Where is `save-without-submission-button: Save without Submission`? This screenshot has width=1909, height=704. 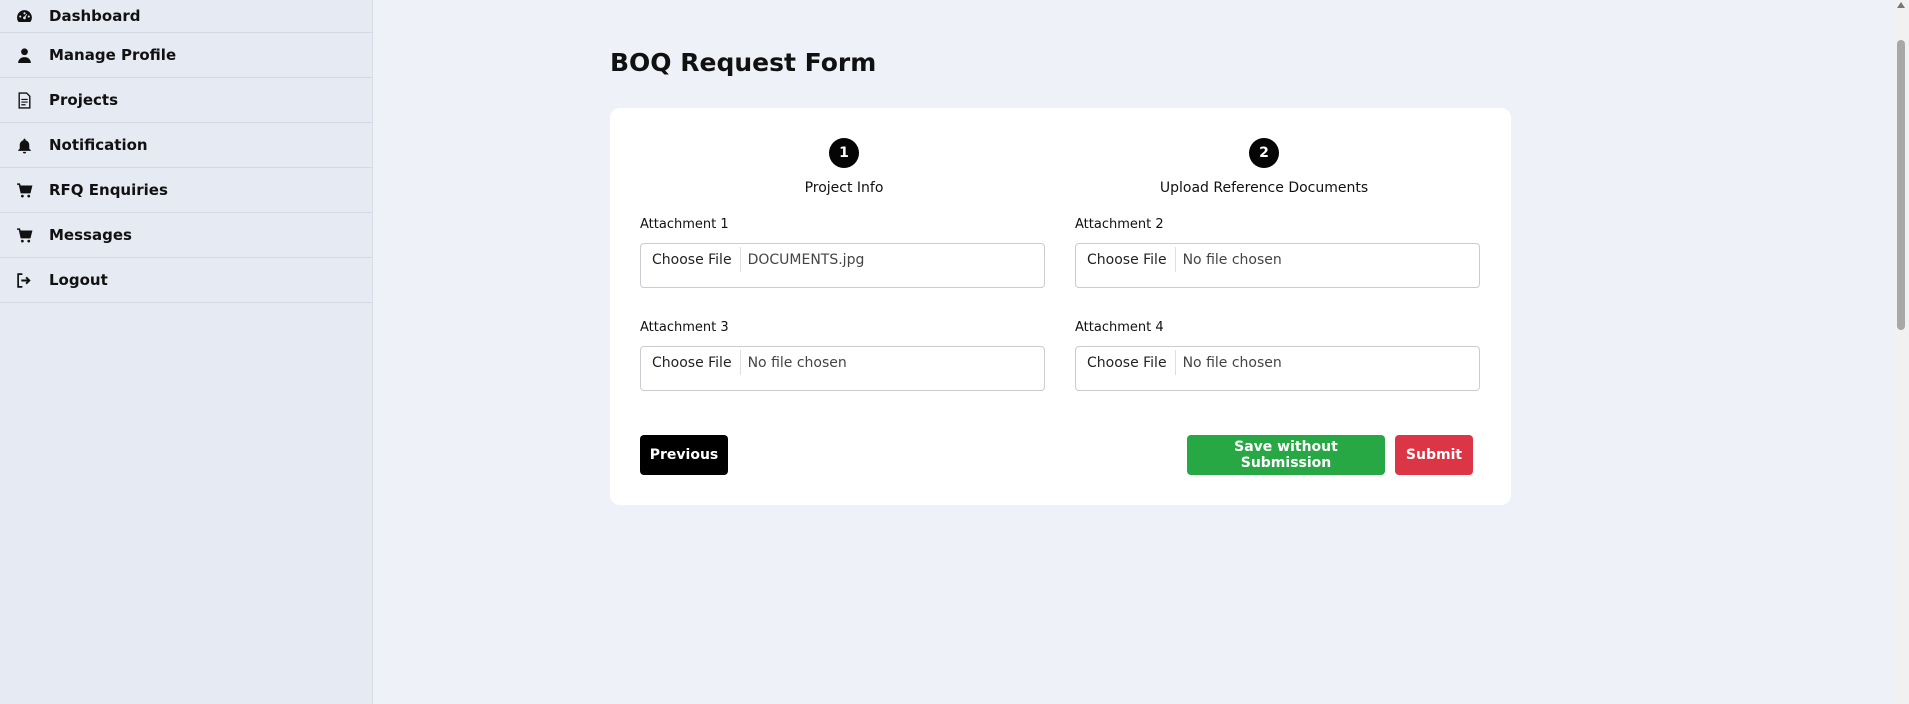 save-without-submission-button: Save without Submission is located at coordinates (1286, 455).